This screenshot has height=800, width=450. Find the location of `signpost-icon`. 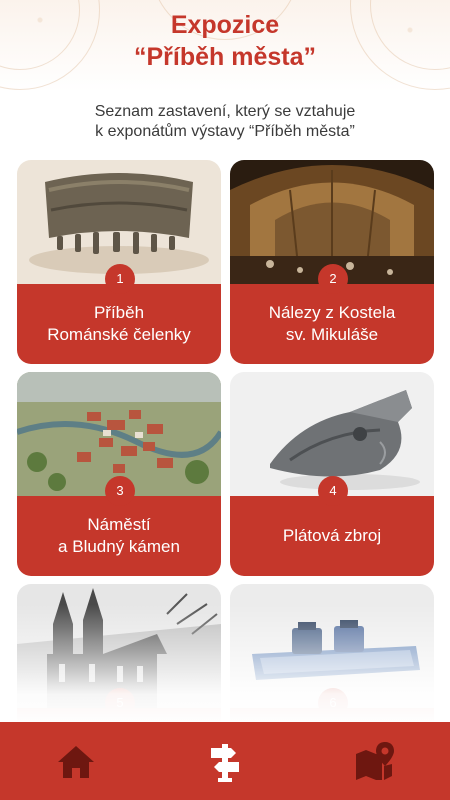

signpost-icon is located at coordinates (225, 763).